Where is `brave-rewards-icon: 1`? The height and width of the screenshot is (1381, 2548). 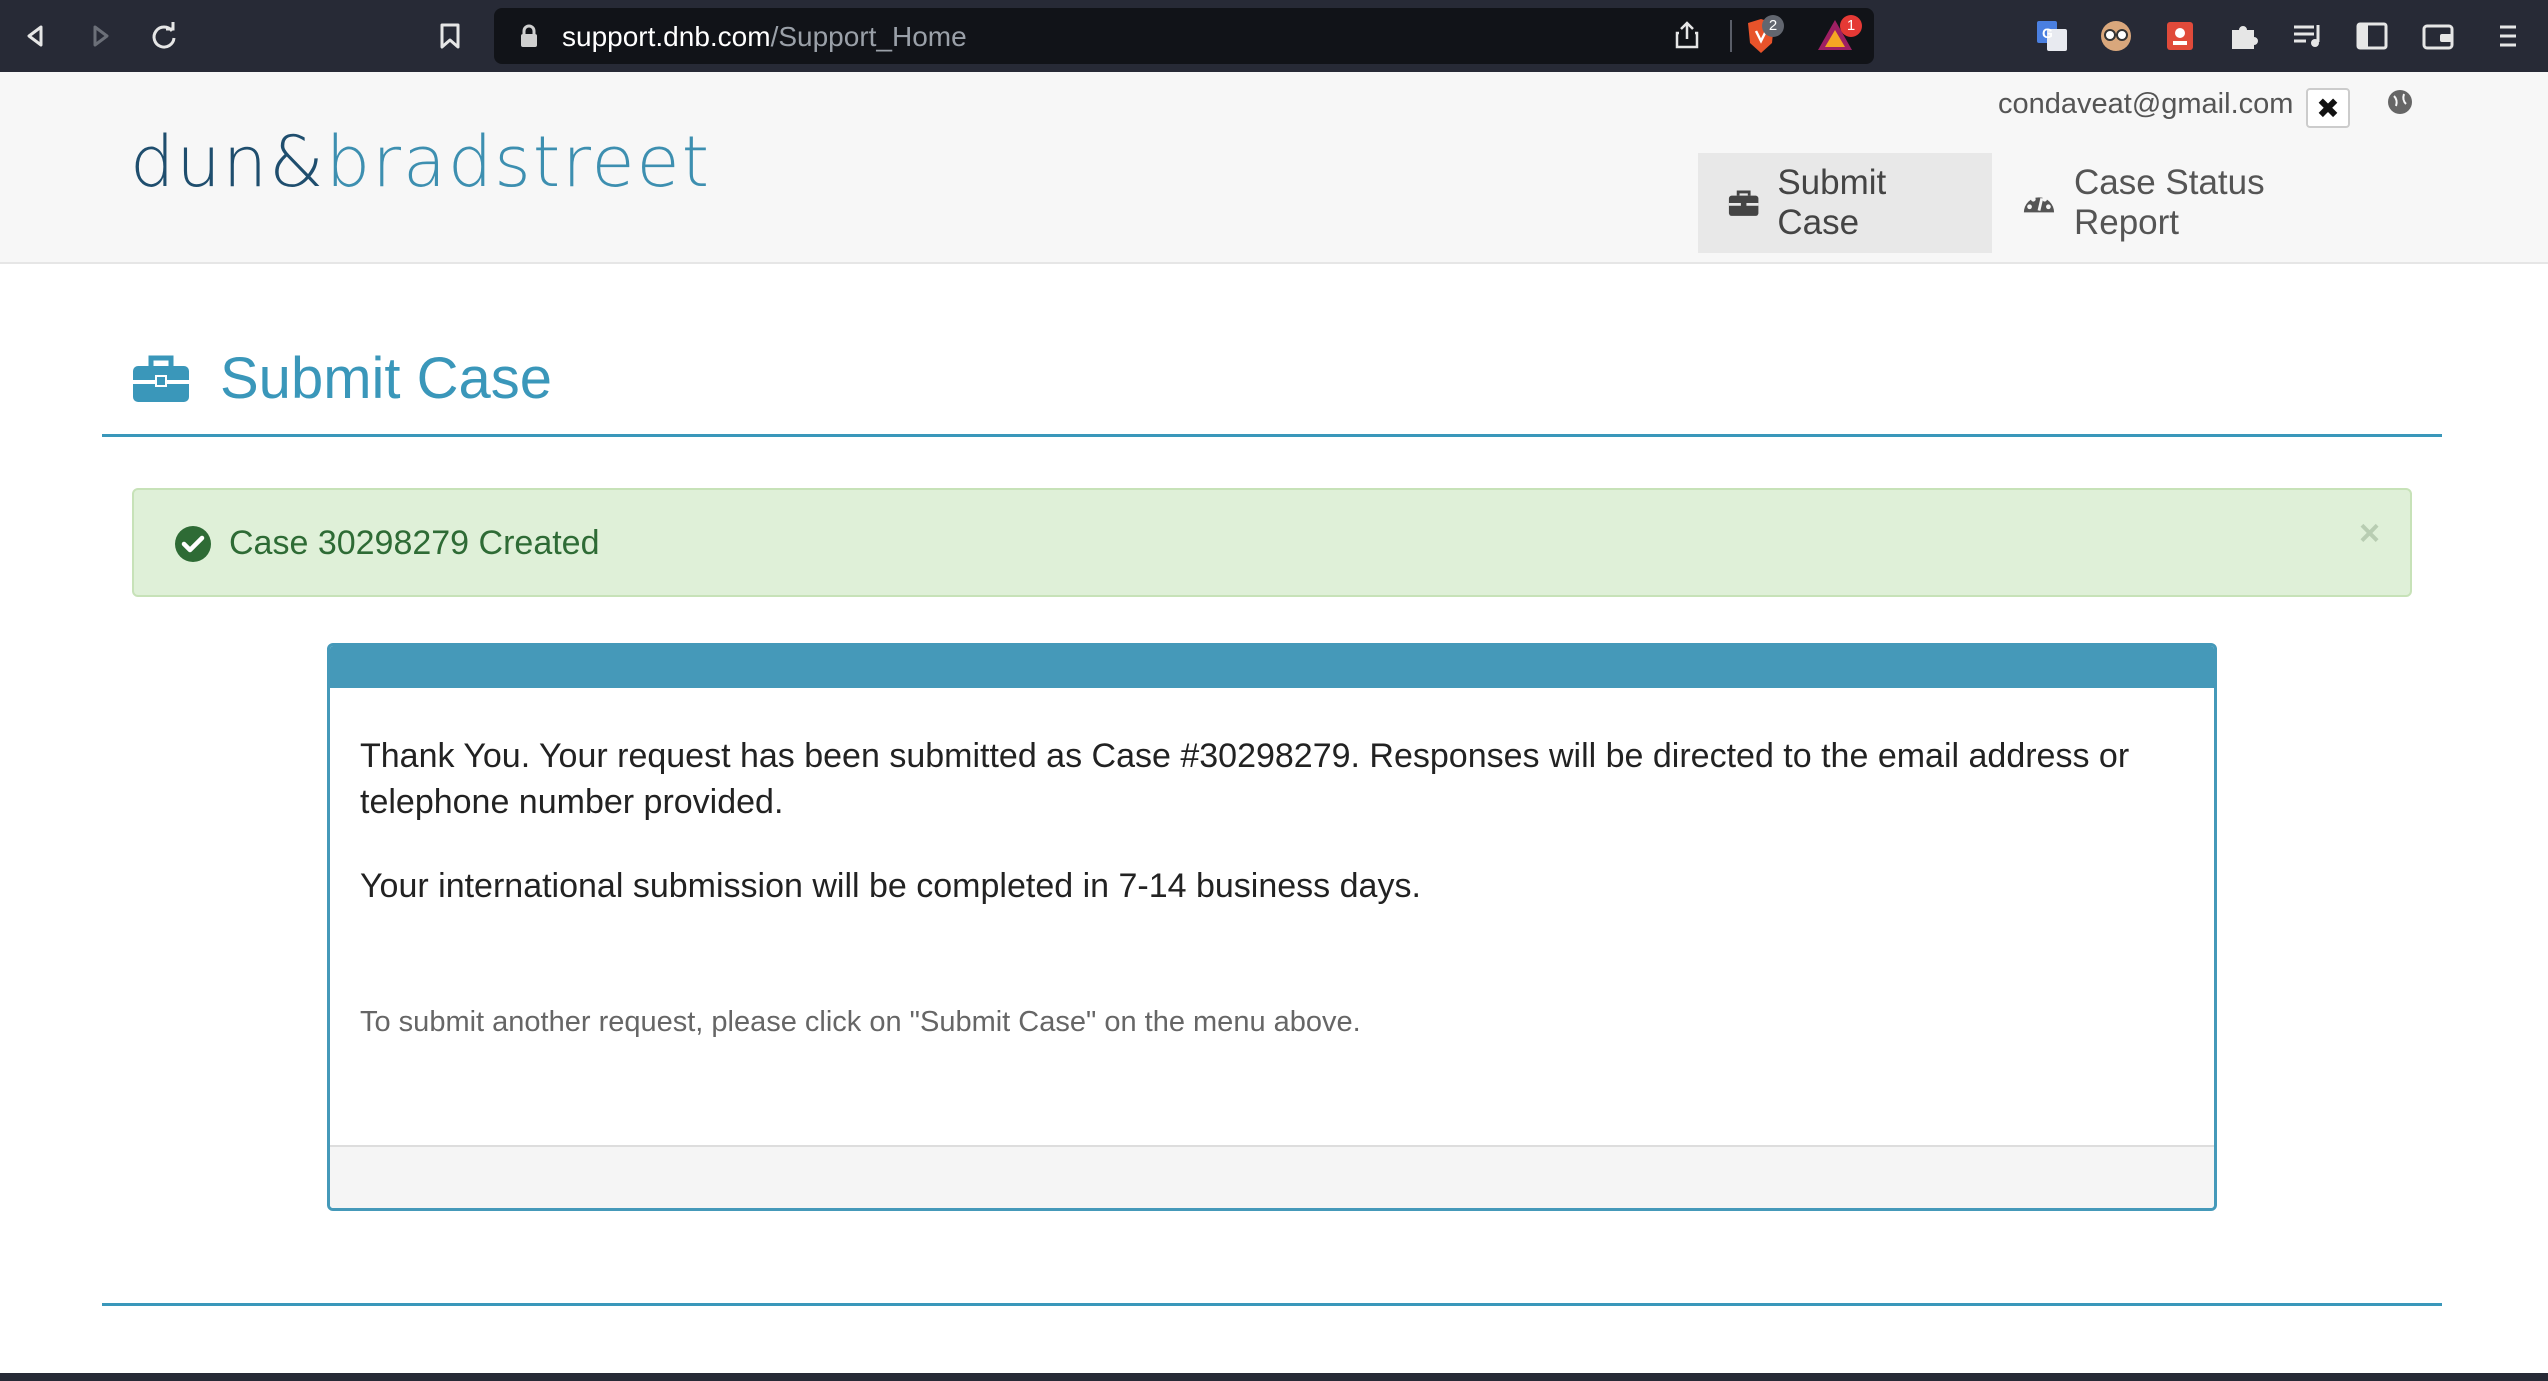
brave-rewards-icon: 1 is located at coordinates (1839, 36).